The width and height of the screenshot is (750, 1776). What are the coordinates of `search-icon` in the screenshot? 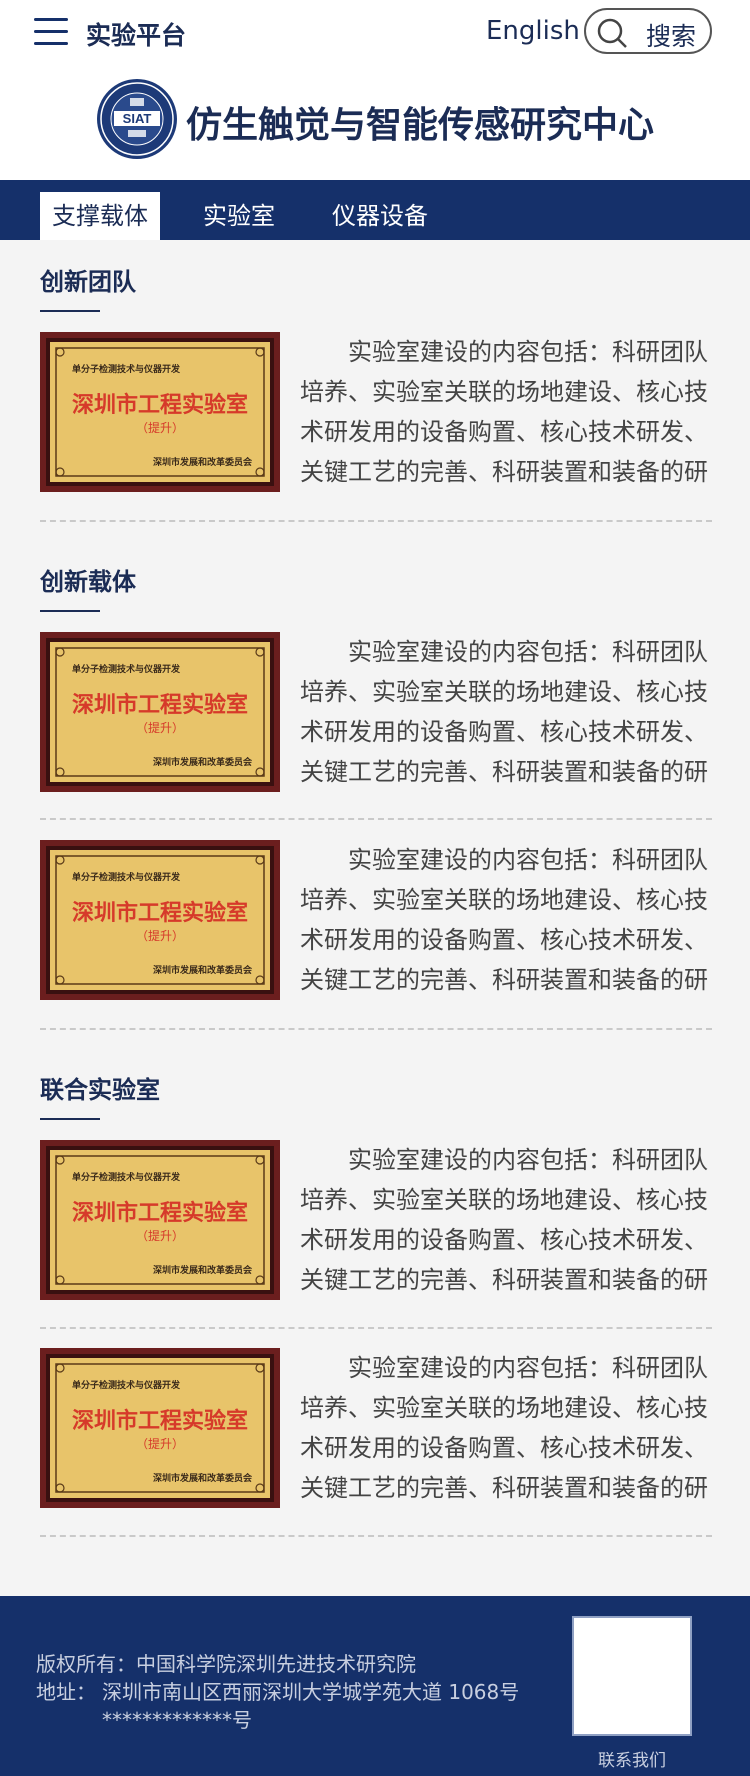 It's located at (612, 33).